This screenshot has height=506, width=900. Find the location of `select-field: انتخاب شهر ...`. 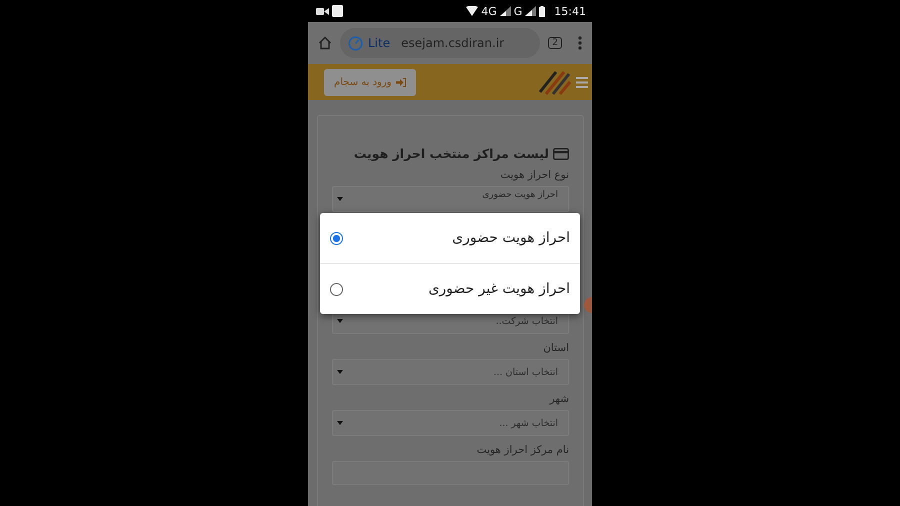

select-field: انتخاب شهر ... is located at coordinates (450, 423).